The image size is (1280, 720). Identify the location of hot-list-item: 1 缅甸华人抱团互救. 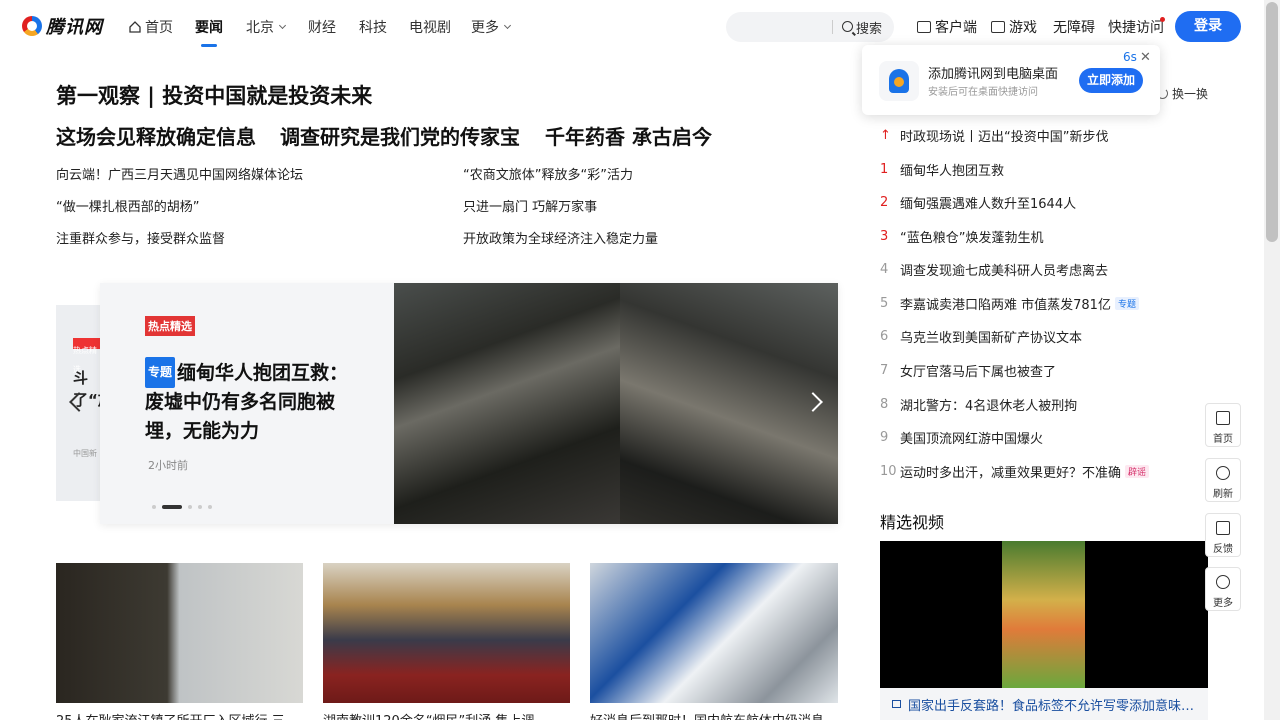
(942, 169).